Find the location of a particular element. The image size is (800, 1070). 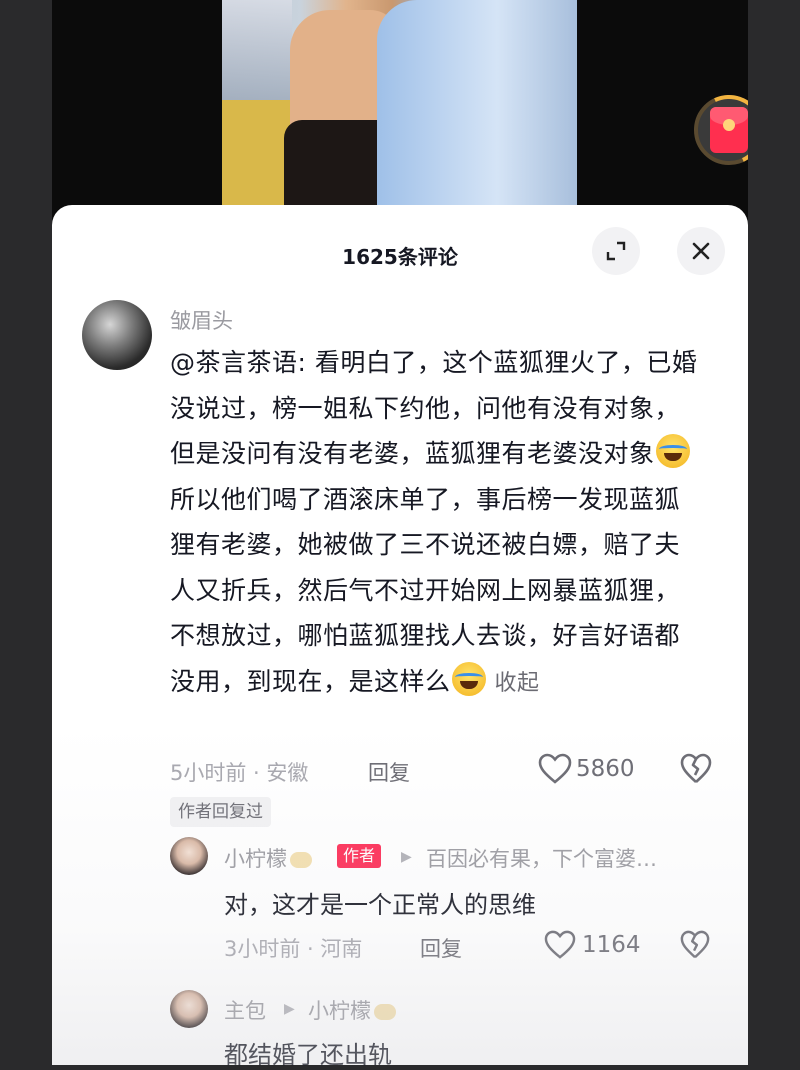

reply-username: 小柠檬 is located at coordinates (268, 858).